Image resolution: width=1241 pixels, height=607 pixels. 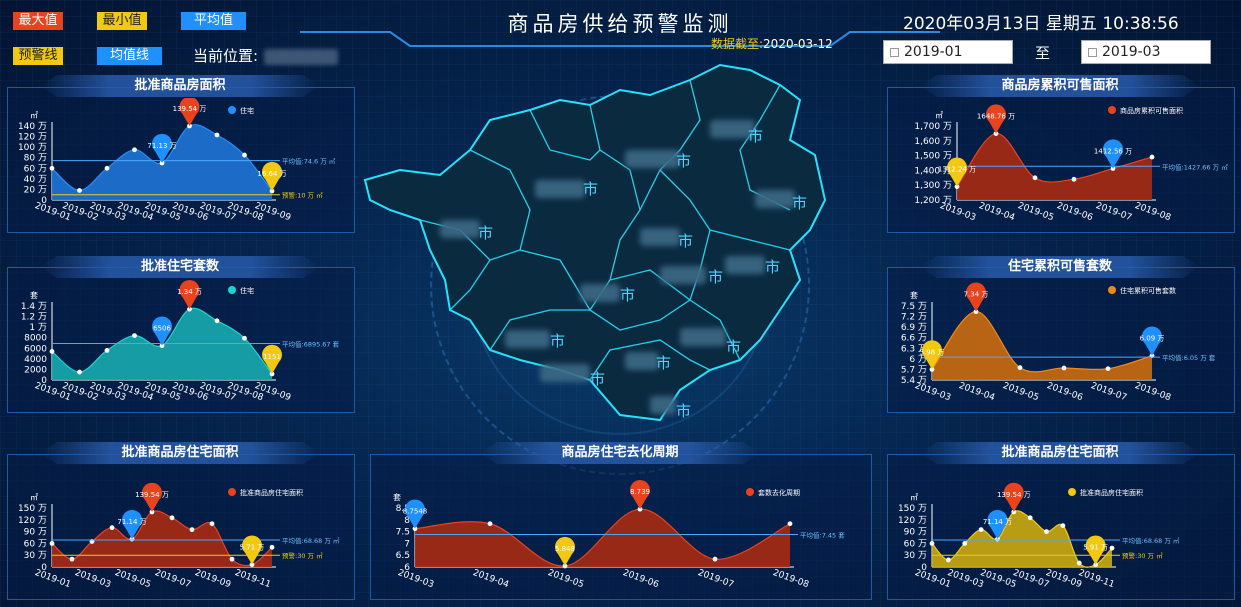 What do you see at coordinates (912, 509) in the screenshot?
I see `y-tick-label: 150 万` at bounding box center [912, 509].